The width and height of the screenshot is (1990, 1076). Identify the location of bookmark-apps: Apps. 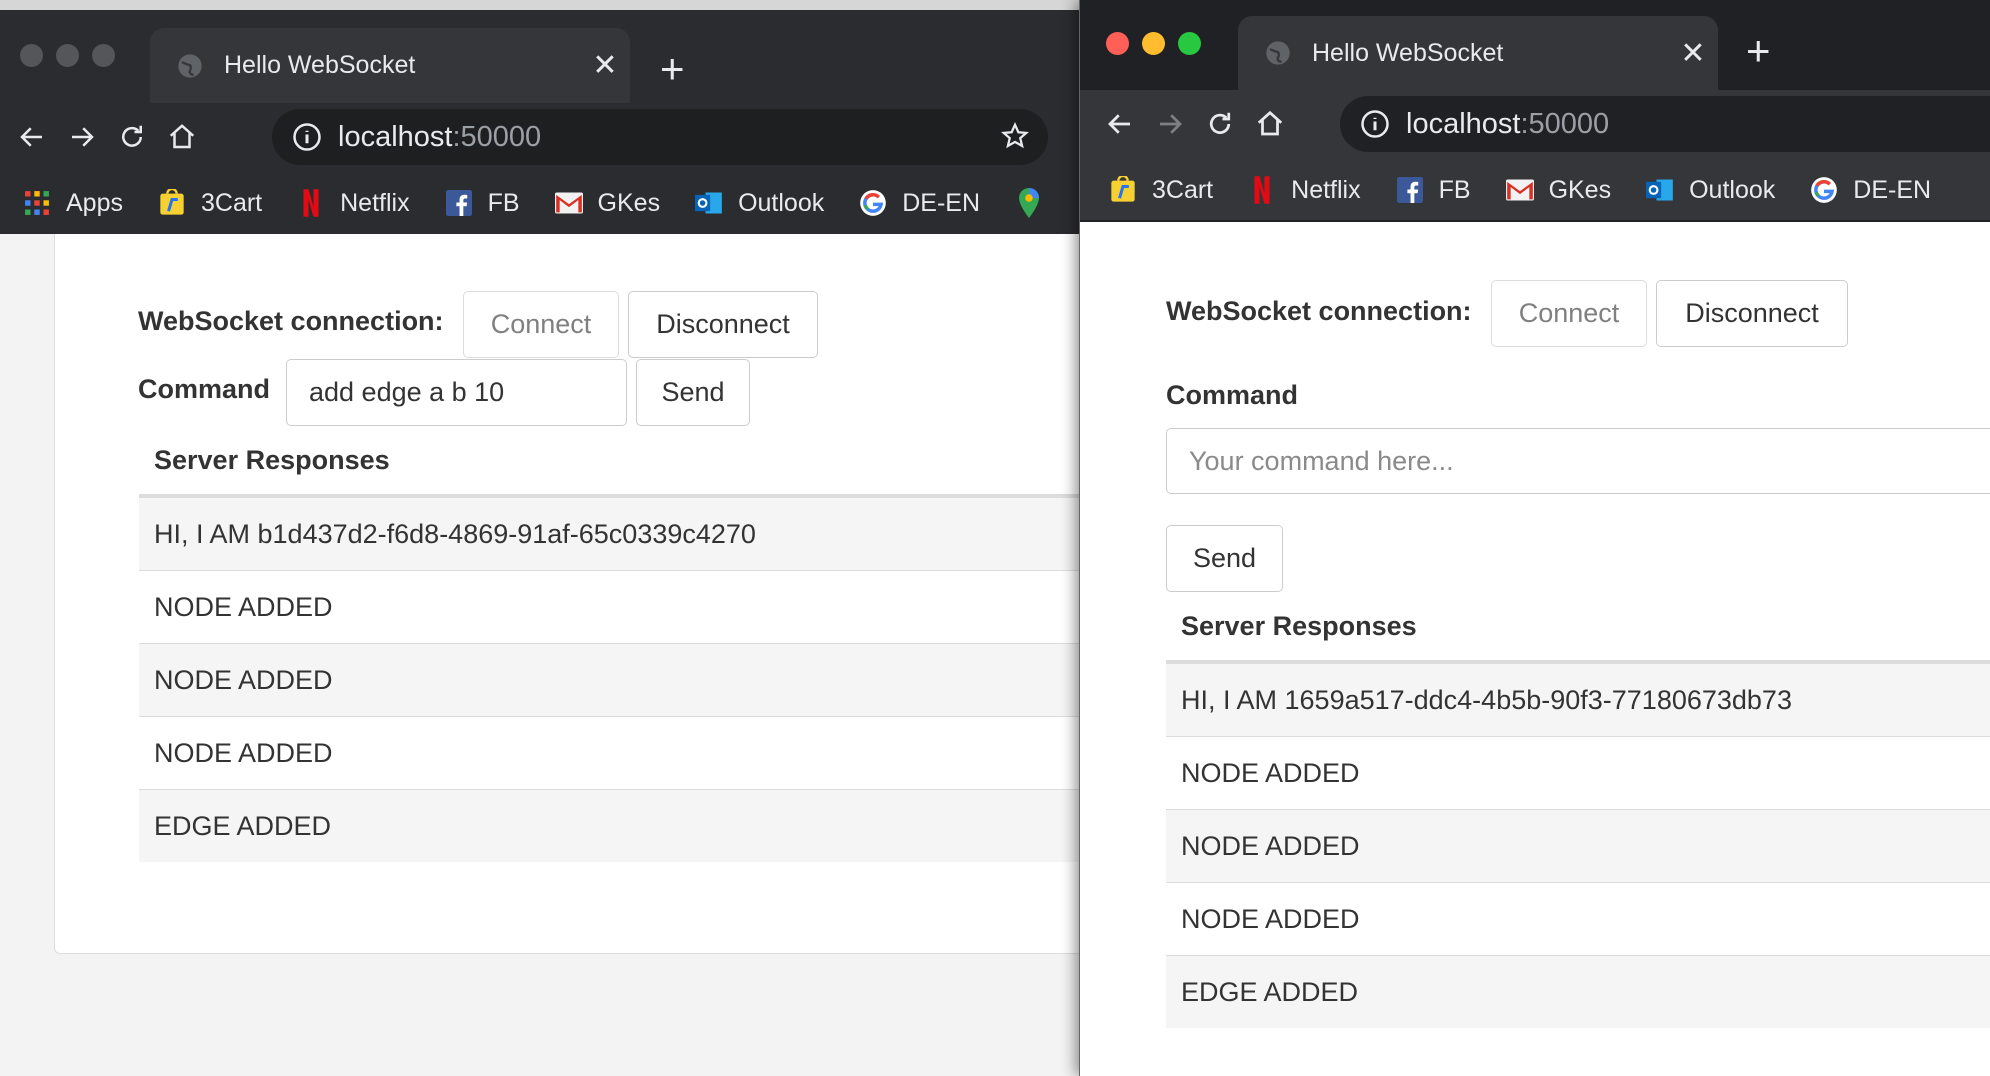
(72, 203).